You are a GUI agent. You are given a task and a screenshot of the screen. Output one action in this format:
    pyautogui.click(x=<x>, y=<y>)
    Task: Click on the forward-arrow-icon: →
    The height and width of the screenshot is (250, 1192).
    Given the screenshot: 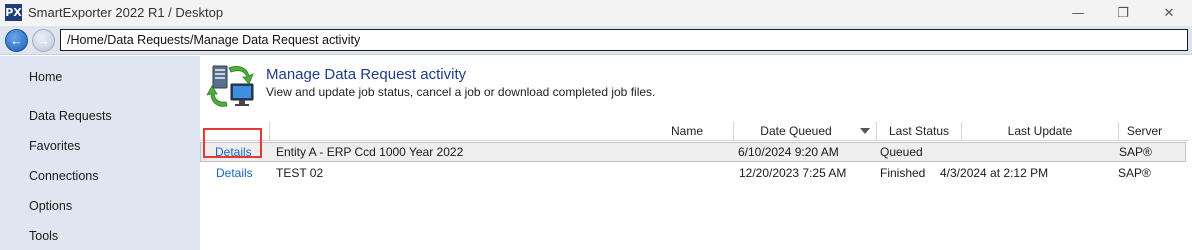 What is the action you would take?
    pyautogui.click(x=43, y=40)
    